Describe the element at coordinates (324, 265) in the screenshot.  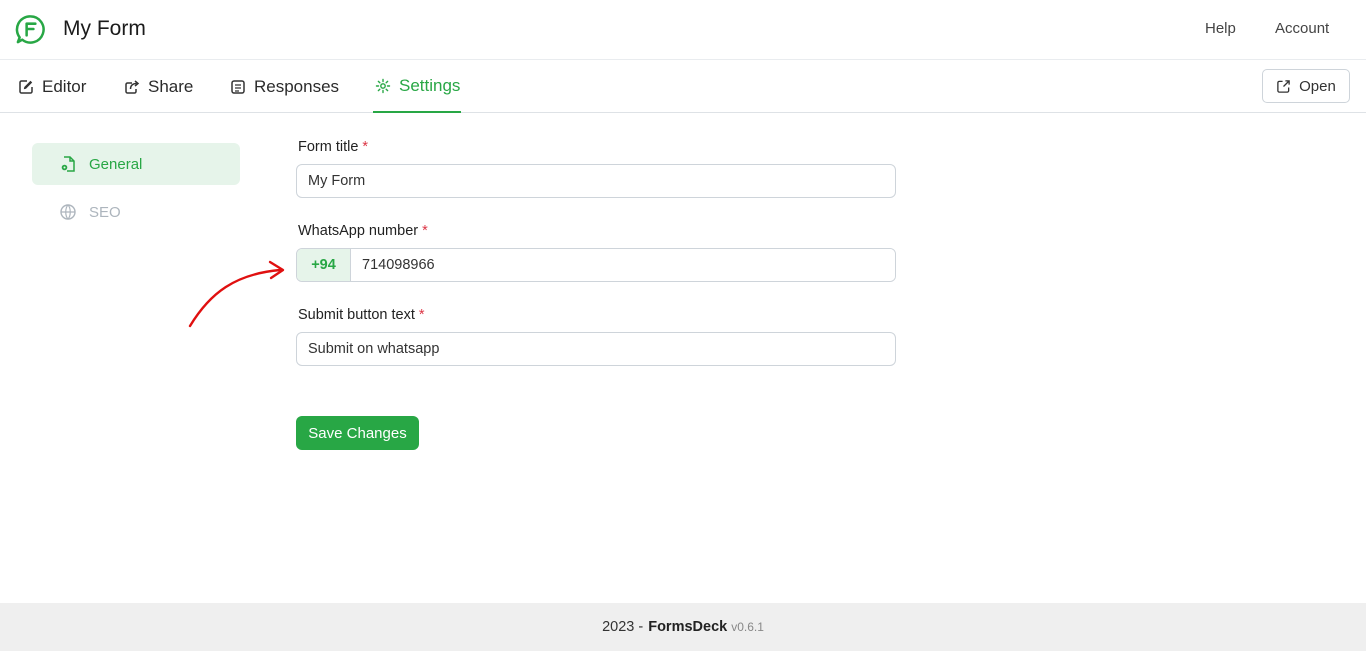
I see `country-code-prefix: +94` at that location.